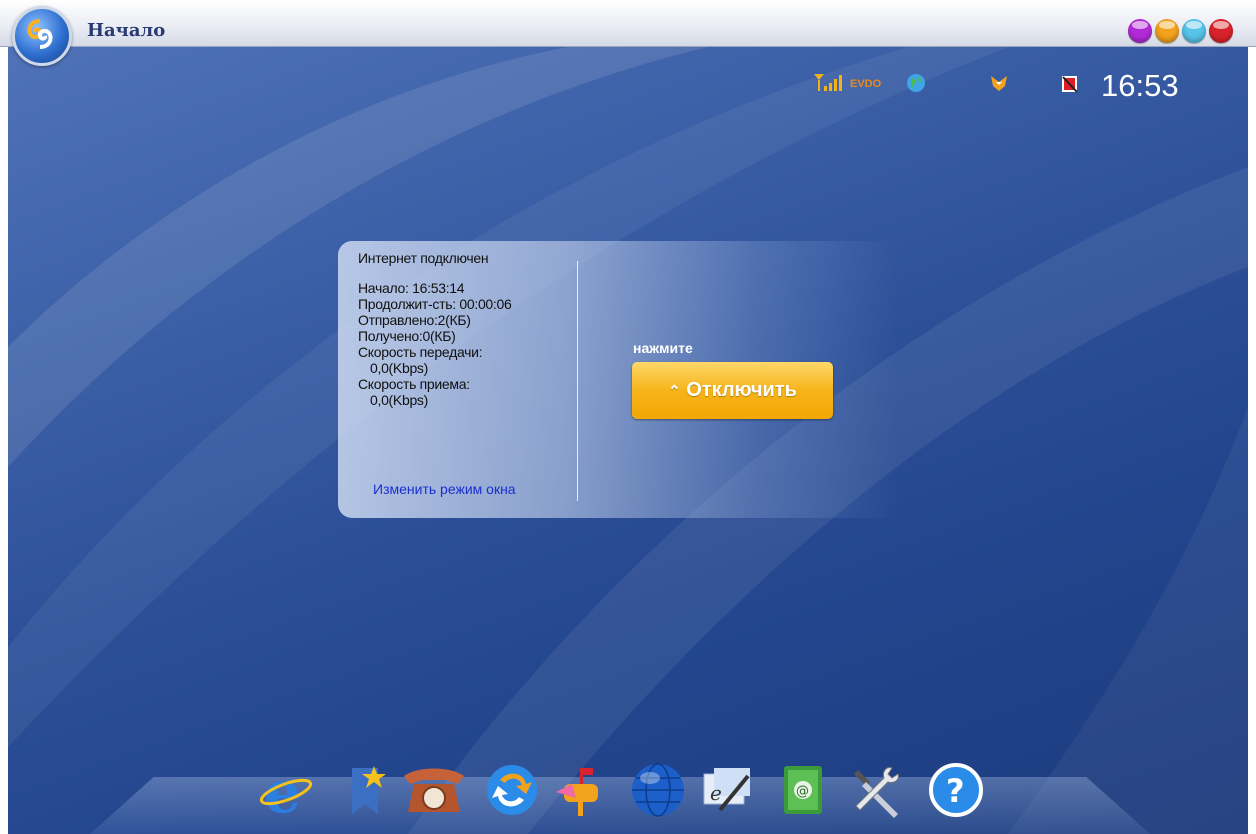 The height and width of the screenshot is (834, 1256). What do you see at coordinates (999, 83) in the screenshot?
I see `firewall-icon` at bounding box center [999, 83].